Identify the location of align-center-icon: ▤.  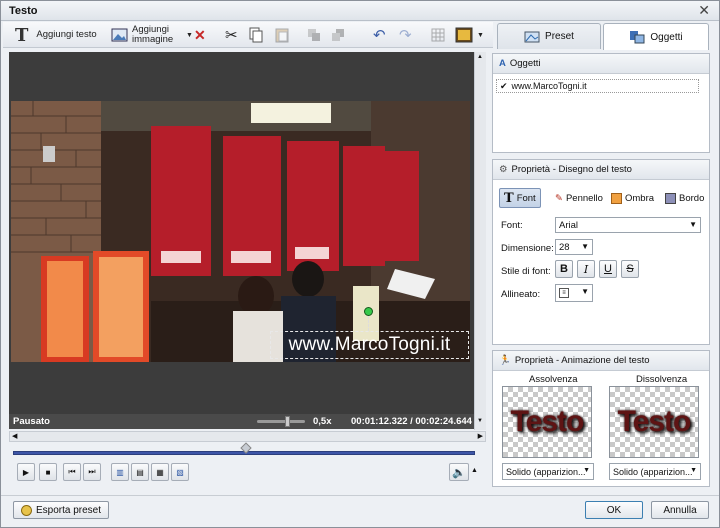
(140, 472).